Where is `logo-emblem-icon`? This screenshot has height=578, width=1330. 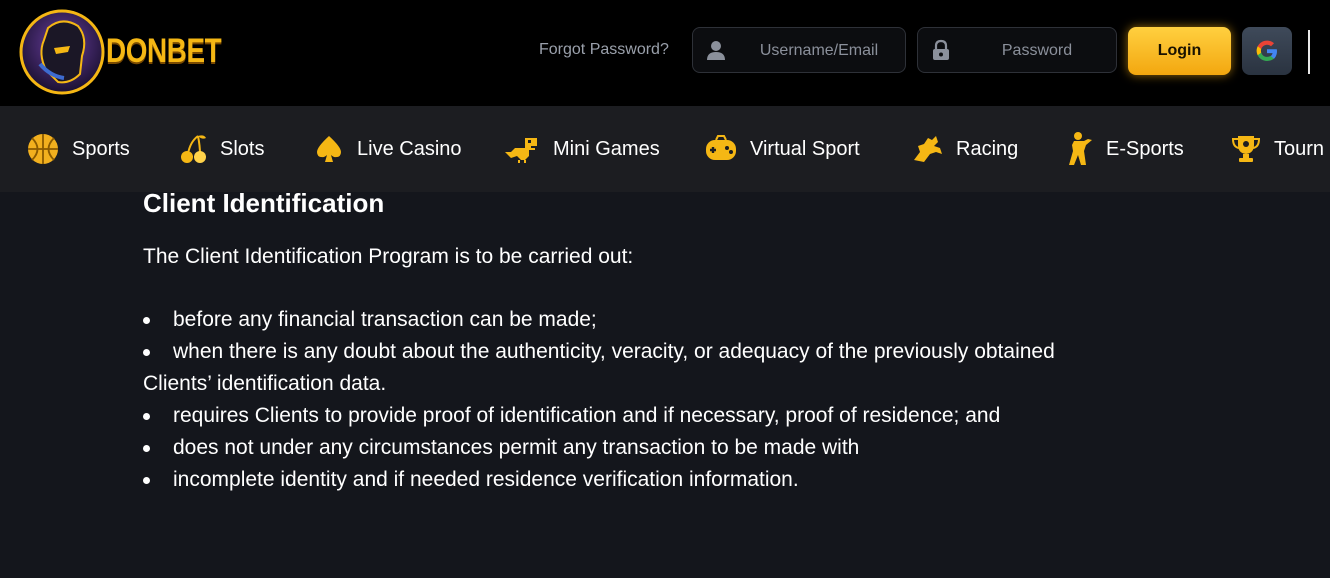
logo-emblem-icon is located at coordinates (62, 52).